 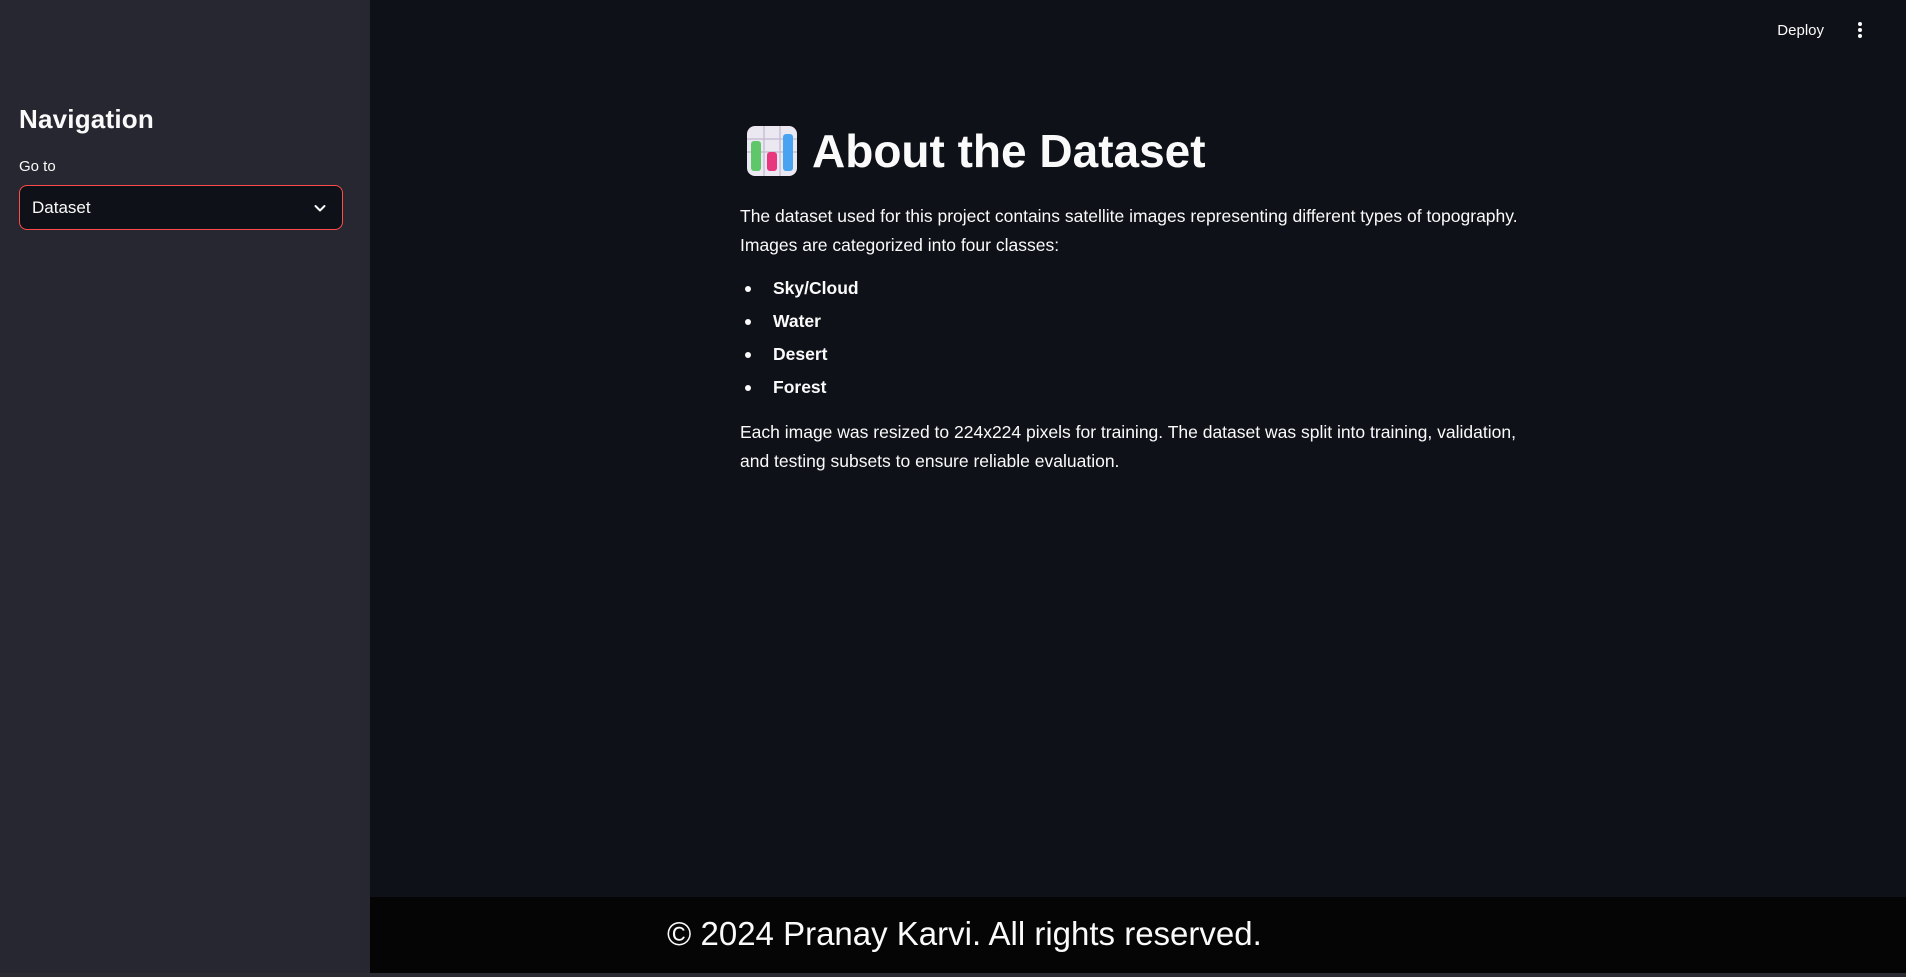 I want to click on window-bottom-border, so click(x=953, y=975).